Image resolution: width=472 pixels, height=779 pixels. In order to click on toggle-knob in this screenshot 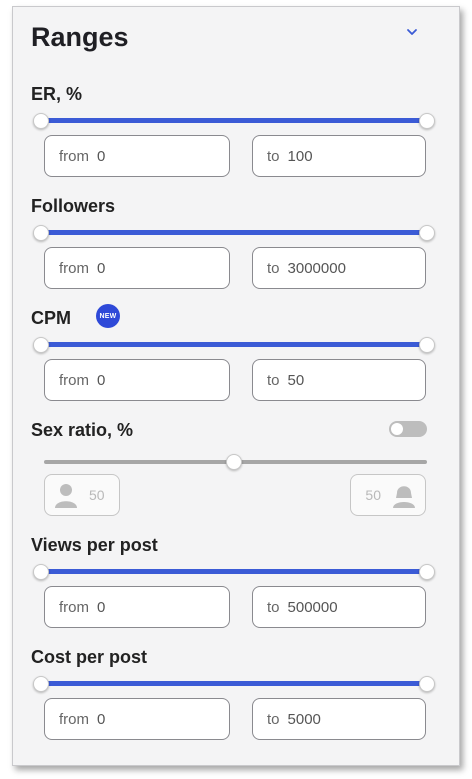, I will do `click(397, 429)`.